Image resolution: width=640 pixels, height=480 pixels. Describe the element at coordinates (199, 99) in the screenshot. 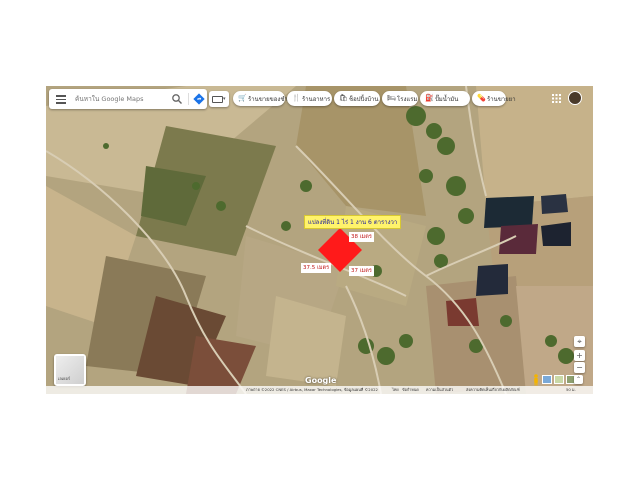

I see `directions-icon` at that location.